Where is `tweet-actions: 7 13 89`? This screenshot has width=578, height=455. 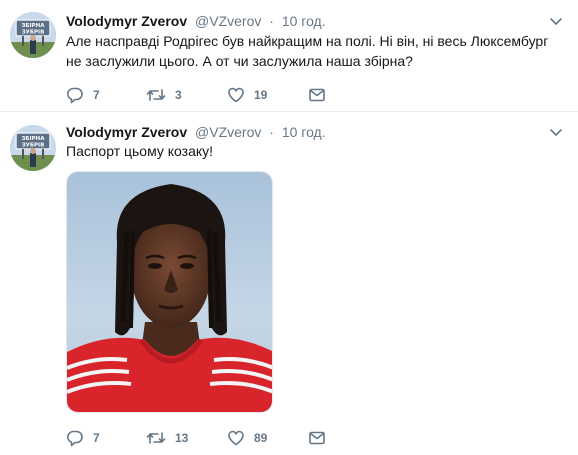 tweet-actions: 7 13 89 is located at coordinates (201, 438).